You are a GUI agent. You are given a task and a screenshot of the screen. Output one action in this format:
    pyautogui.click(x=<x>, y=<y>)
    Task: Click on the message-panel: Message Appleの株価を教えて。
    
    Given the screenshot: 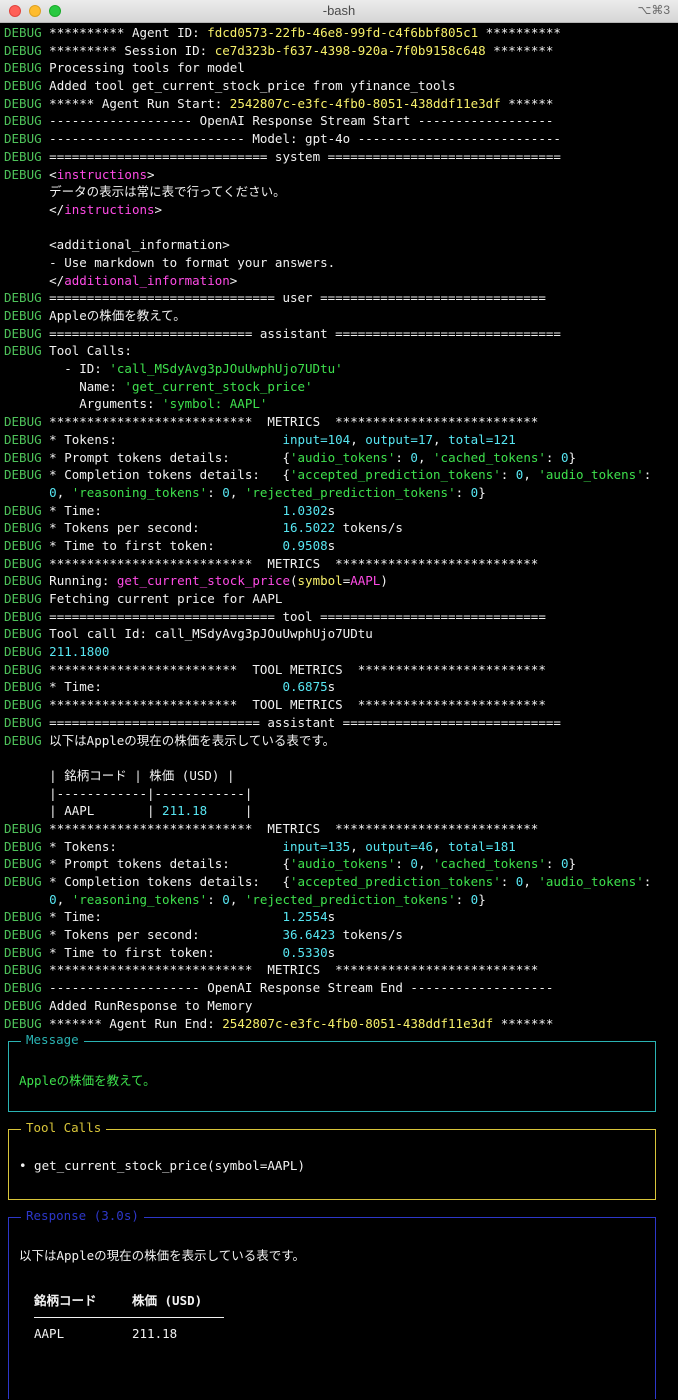 What is the action you would take?
    pyautogui.click(x=332, y=1072)
    